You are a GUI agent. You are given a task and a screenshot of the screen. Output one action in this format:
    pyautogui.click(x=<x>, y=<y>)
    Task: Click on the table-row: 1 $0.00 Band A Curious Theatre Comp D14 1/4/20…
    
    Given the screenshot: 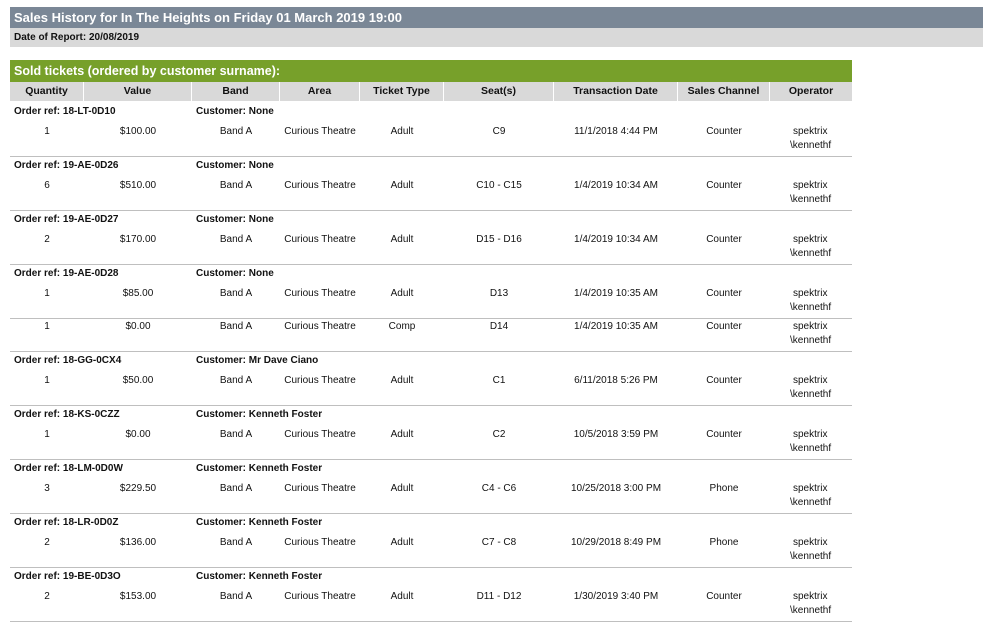 What is the action you would take?
    pyautogui.click(x=431, y=337)
    